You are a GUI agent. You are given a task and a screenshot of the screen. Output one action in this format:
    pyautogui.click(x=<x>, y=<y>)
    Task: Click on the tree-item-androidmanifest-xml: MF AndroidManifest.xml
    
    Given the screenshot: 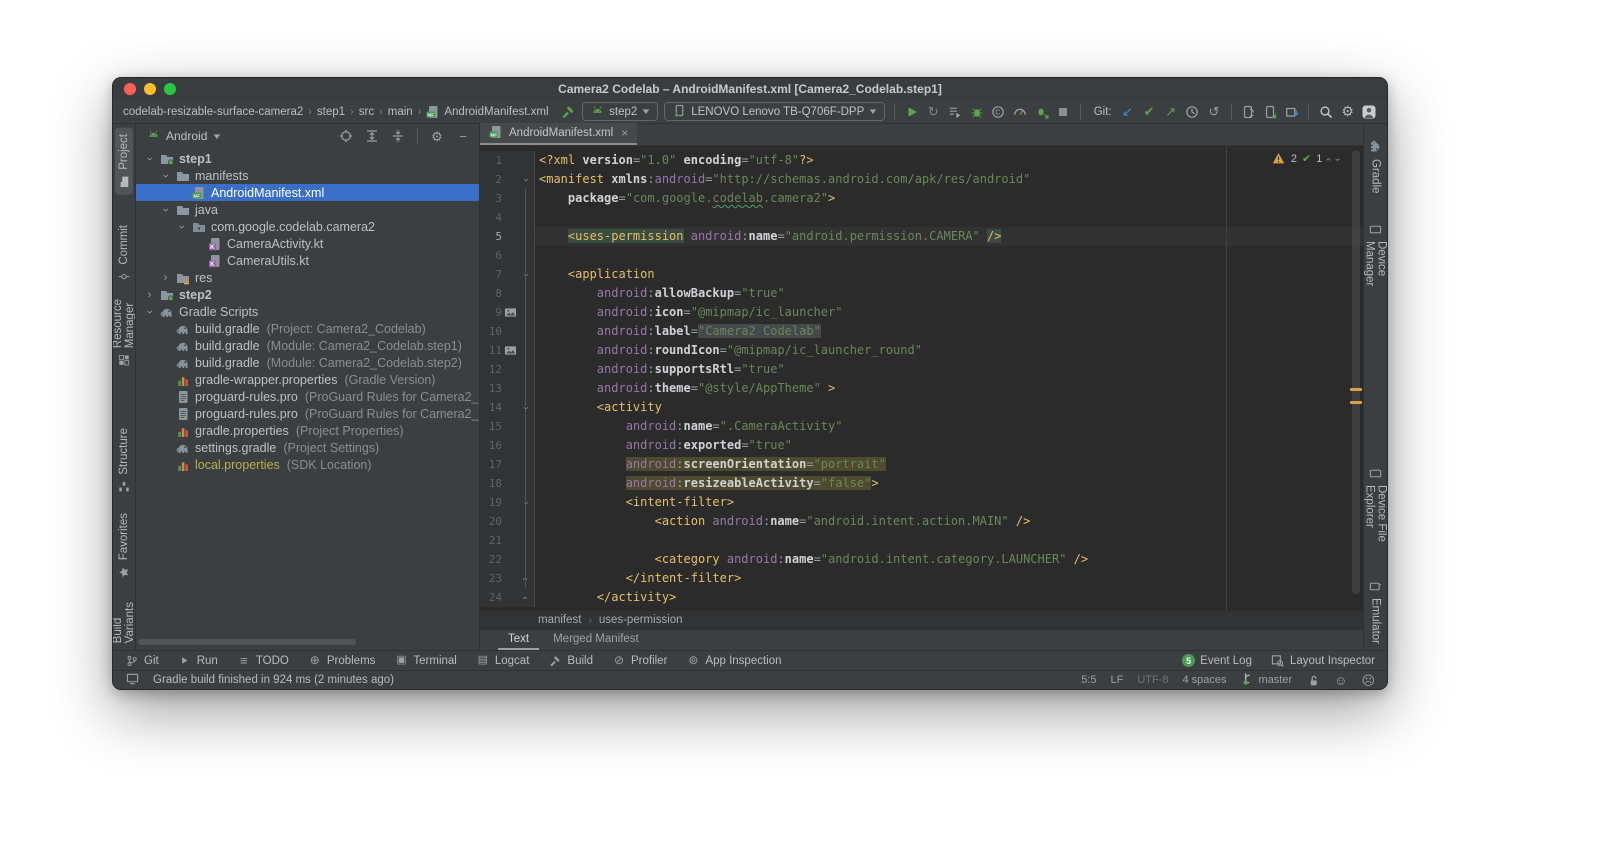 What is the action you would take?
    pyautogui.click(x=307, y=192)
    